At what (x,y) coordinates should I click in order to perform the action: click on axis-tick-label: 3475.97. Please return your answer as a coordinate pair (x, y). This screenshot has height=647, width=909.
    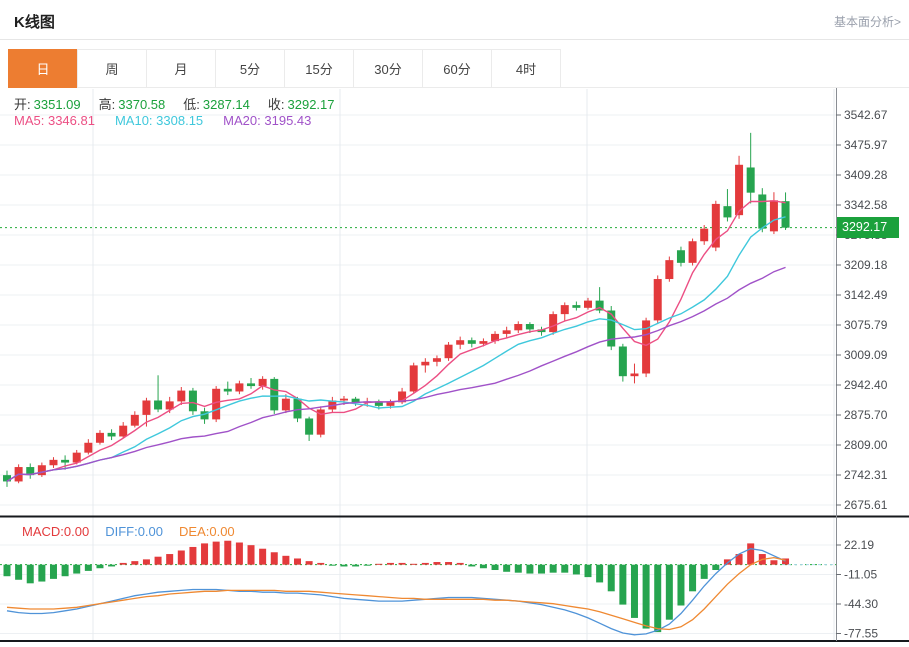
    Looking at the image, I should click on (866, 145).